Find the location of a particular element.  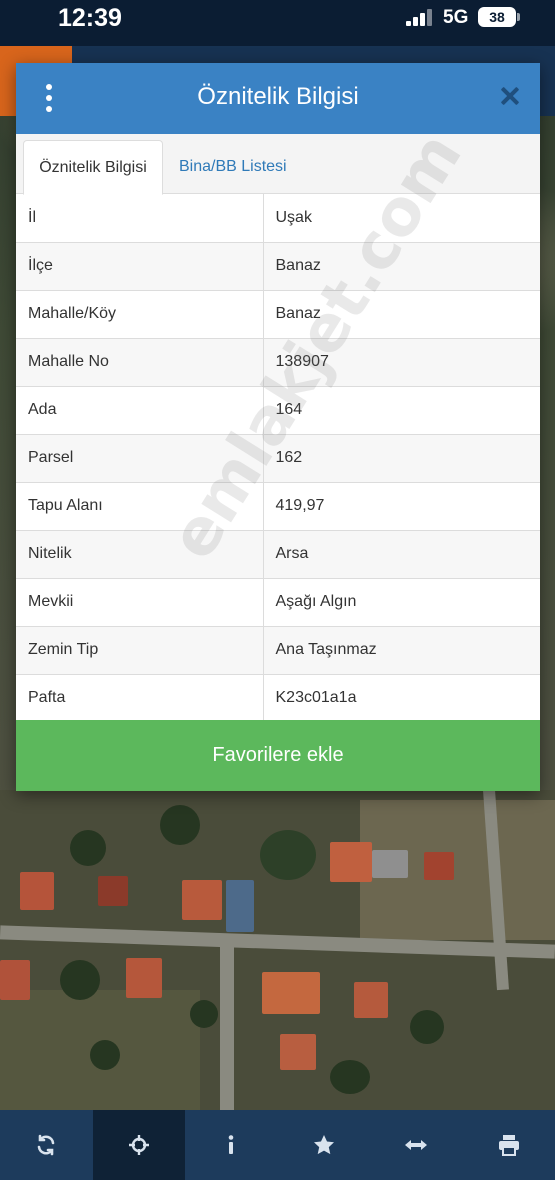

attribute-value: Ana Taşınmaz is located at coordinates (401, 650).